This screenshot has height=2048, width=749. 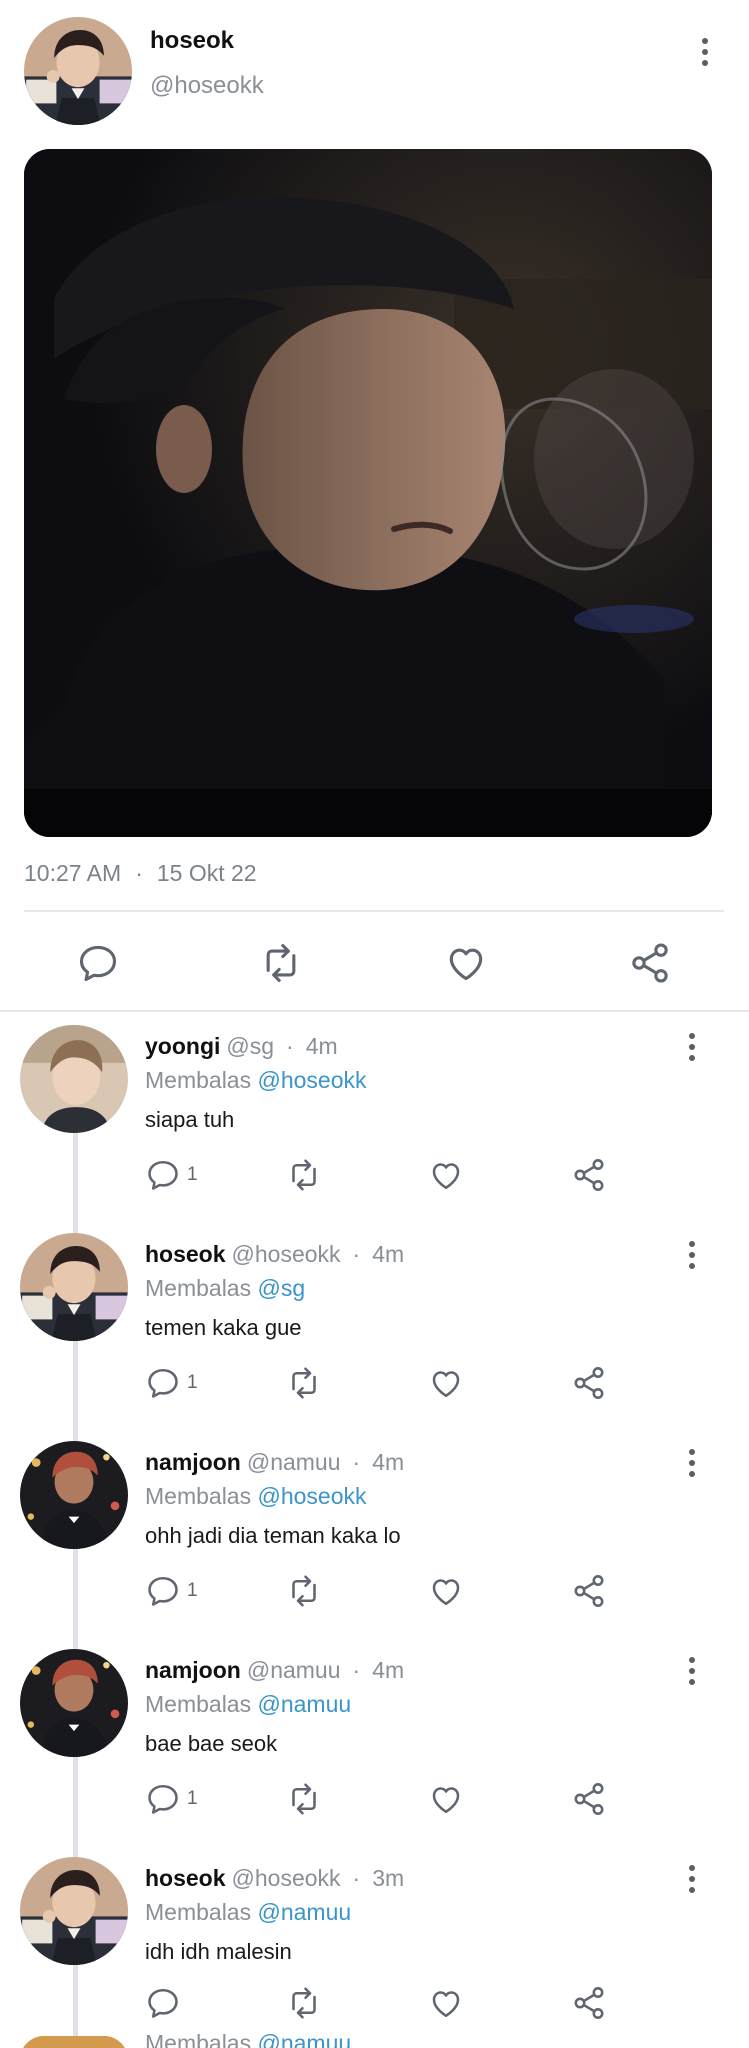 What do you see at coordinates (190, 1119) in the screenshot?
I see `reply-text: siapa tuh` at bounding box center [190, 1119].